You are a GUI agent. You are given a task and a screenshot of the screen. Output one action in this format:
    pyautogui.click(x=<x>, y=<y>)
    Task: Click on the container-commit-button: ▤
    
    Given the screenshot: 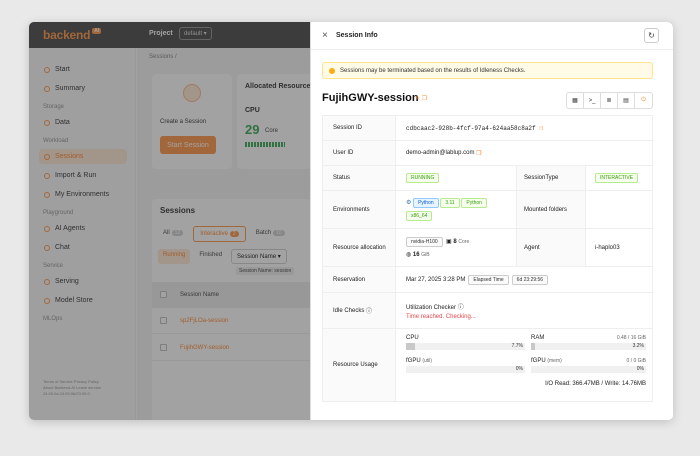 What is the action you would take?
    pyautogui.click(x=626, y=100)
    